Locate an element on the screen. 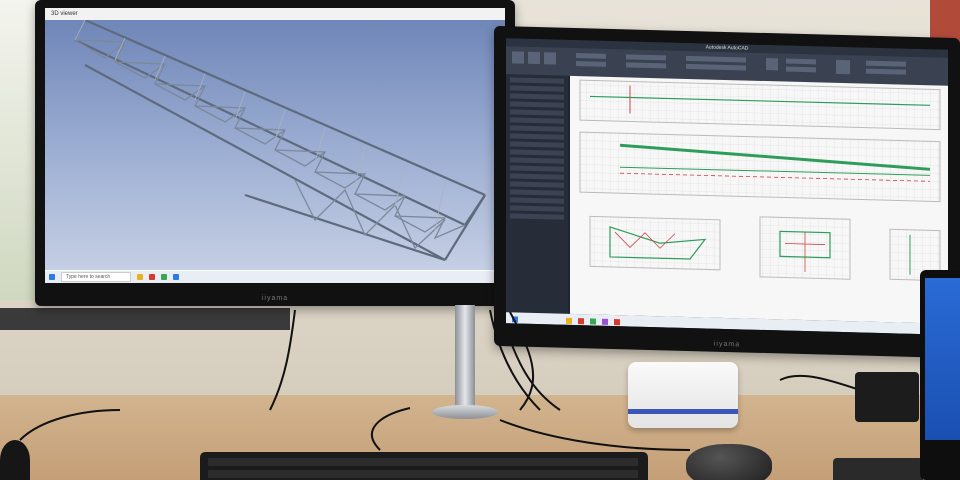 Image resolution: width=960 pixels, height=480 pixels. computer-mouse is located at coordinates (729, 462).